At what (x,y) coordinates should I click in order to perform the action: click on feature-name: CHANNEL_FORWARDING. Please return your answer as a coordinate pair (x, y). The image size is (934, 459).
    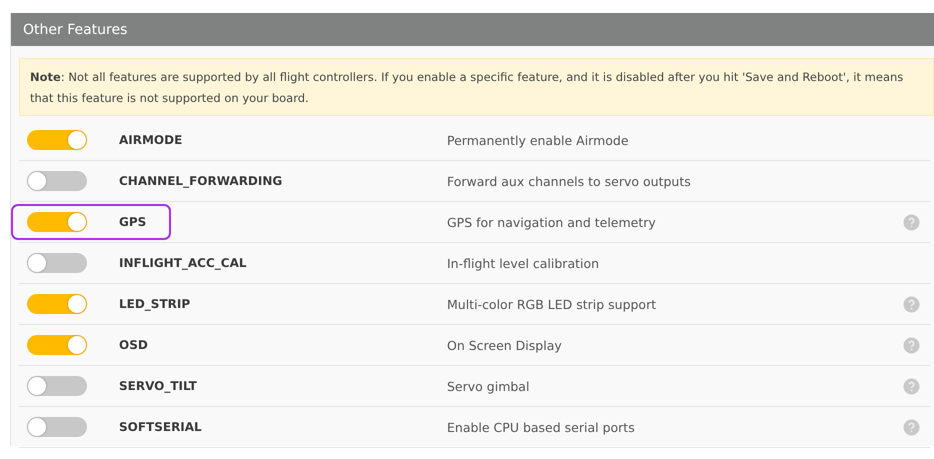
    Looking at the image, I should click on (201, 181).